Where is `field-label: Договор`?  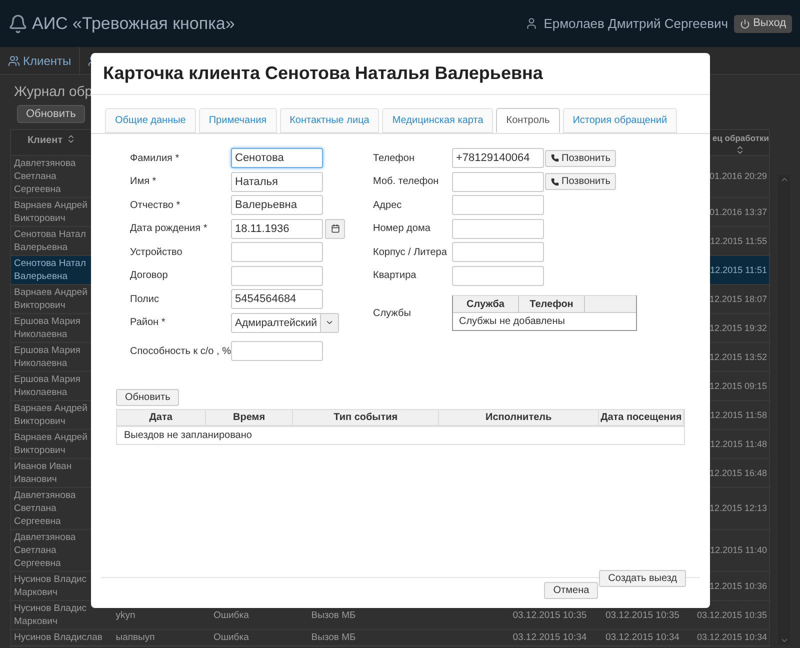 field-label: Договор is located at coordinates (149, 276).